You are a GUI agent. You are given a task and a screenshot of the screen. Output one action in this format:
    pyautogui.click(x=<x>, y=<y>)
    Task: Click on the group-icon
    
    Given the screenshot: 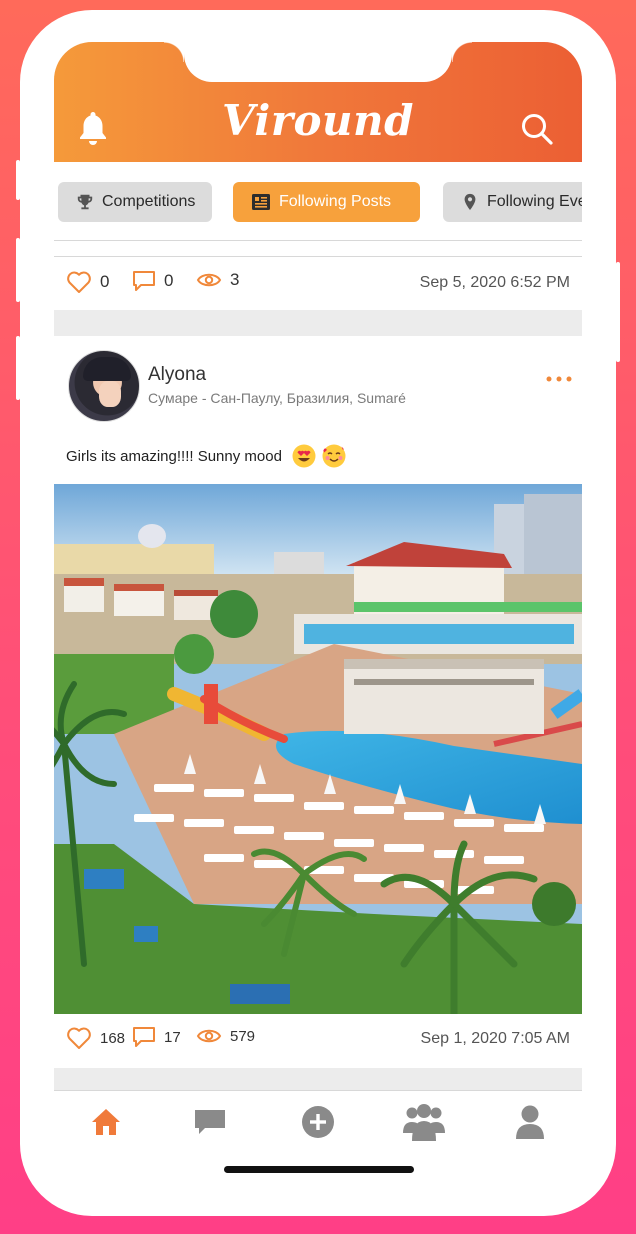 What is the action you would take?
    pyautogui.click(x=424, y=1122)
    